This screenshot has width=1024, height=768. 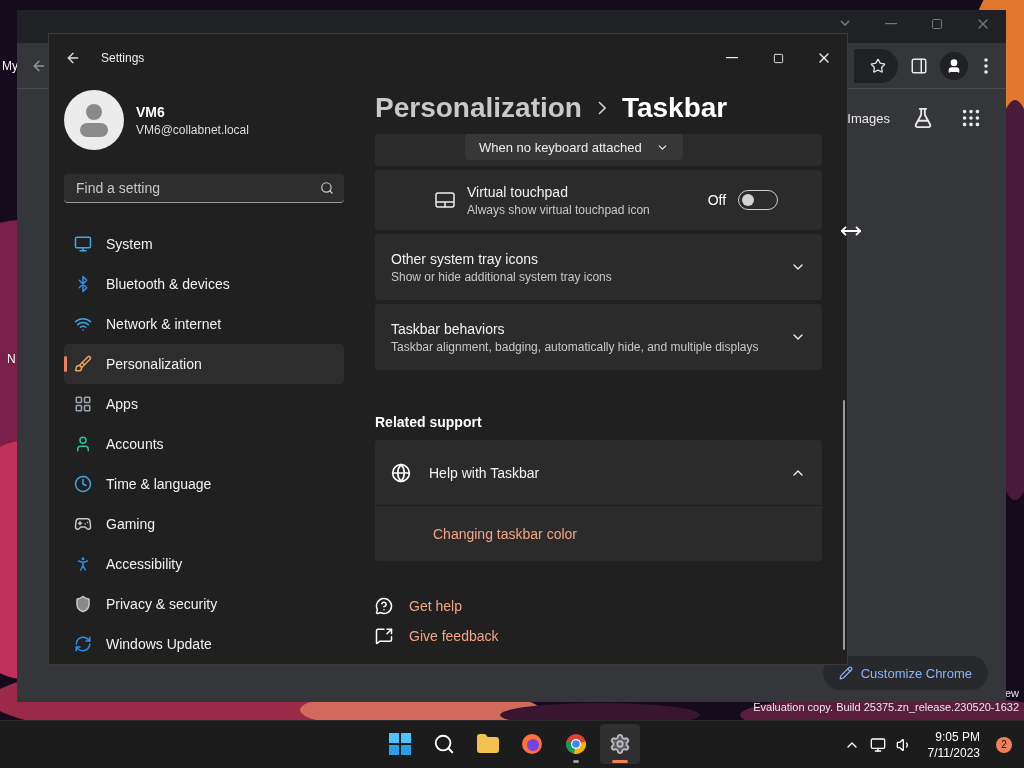 What do you see at coordinates (599, 337) in the screenshot?
I see `expander-card: Taskbar behaviors Taskbar alignment, badging, automatically hide, and multiple displays` at bounding box center [599, 337].